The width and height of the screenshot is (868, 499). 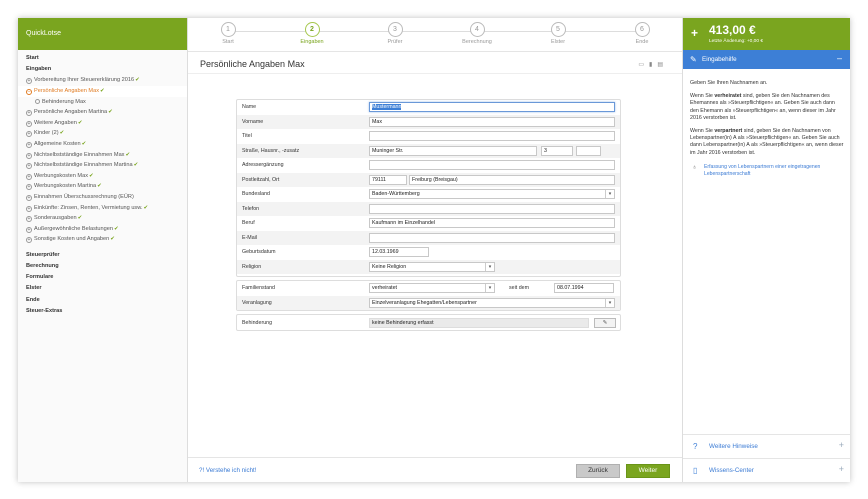 I want to click on sidebar-section: Ende, so click(x=102, y=300).